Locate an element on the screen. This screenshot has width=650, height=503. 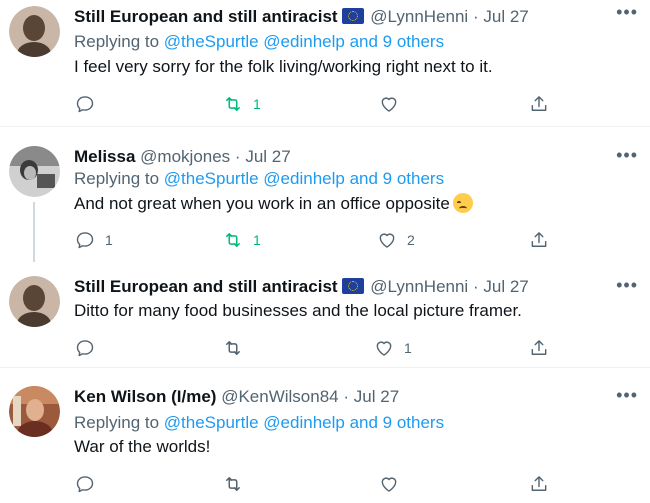
tweet-text: War of the worlds! is located at coordinates (142, 446).